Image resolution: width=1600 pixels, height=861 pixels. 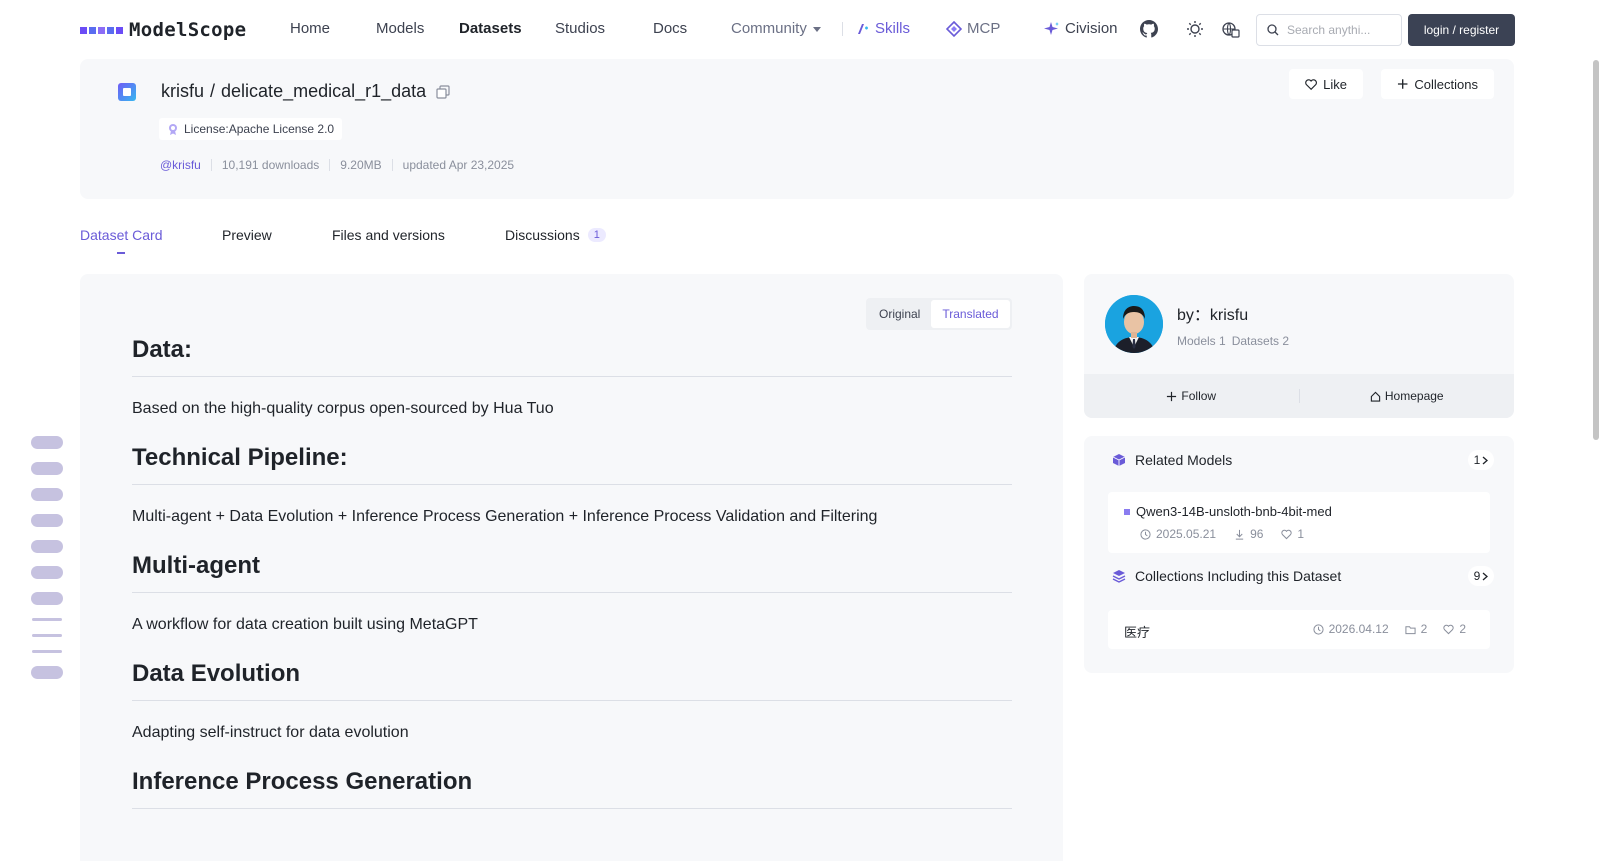 What do you see at coordinates (776, 28) in the screenshot?
I see `nav-community: Community` at bounding box center [776, 28].